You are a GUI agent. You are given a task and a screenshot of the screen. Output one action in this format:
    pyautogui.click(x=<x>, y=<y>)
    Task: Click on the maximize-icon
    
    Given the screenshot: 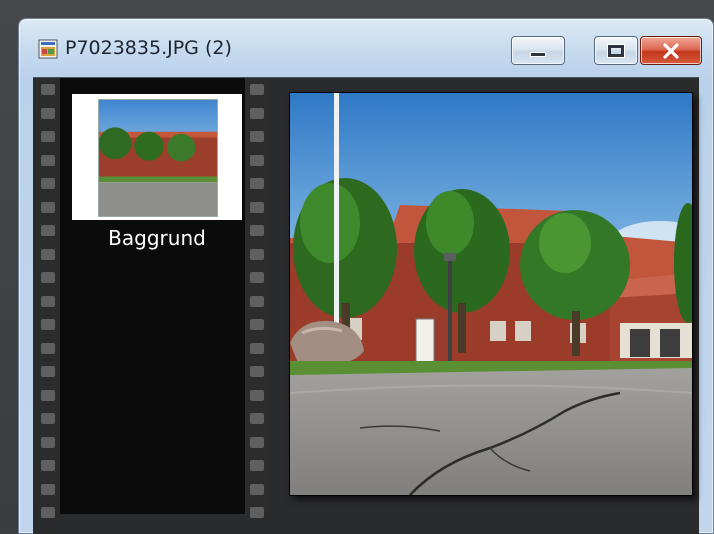 What is the action you would take?
    pyautogui.click(x=616, y=50)
    